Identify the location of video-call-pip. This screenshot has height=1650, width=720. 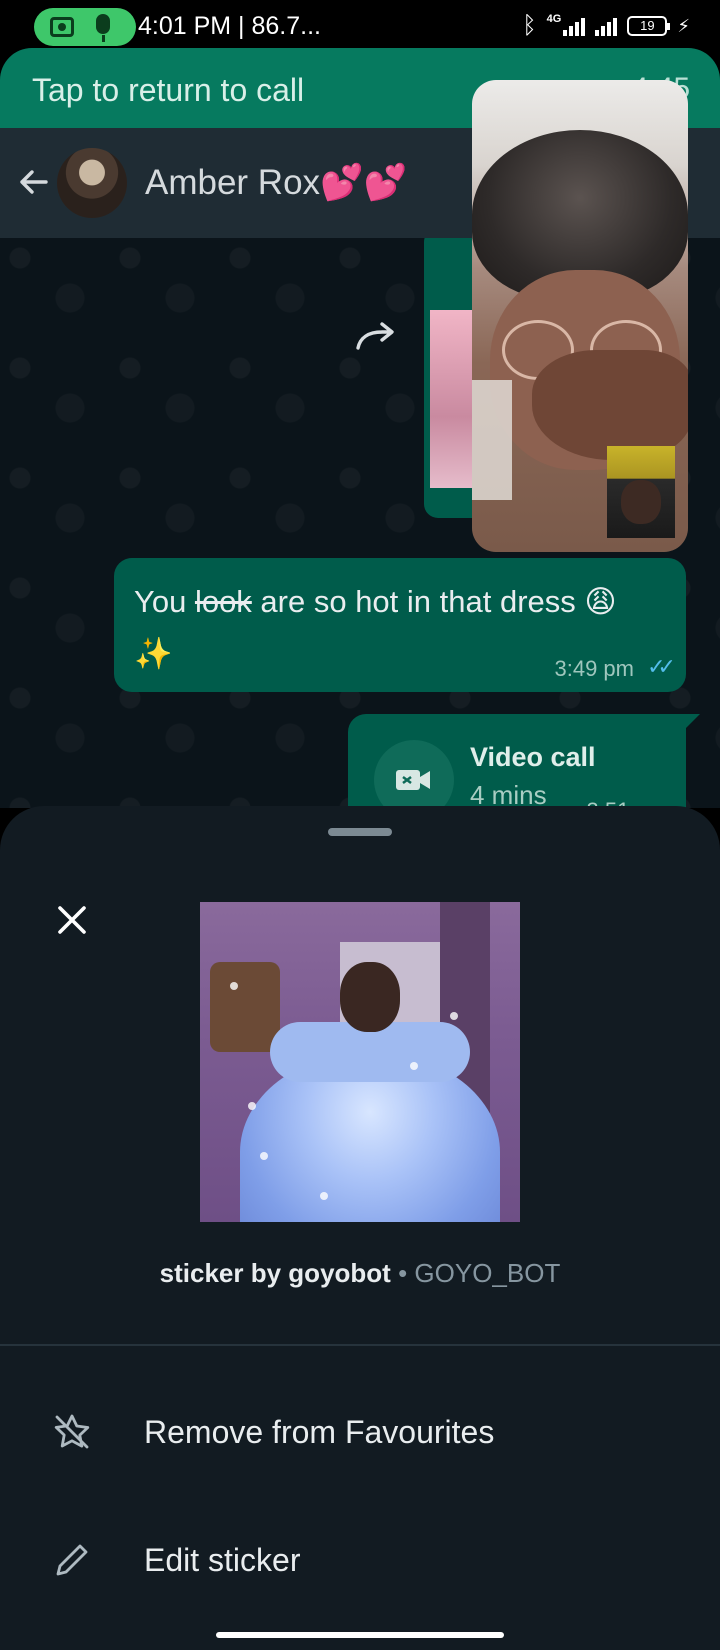
(580, 316).